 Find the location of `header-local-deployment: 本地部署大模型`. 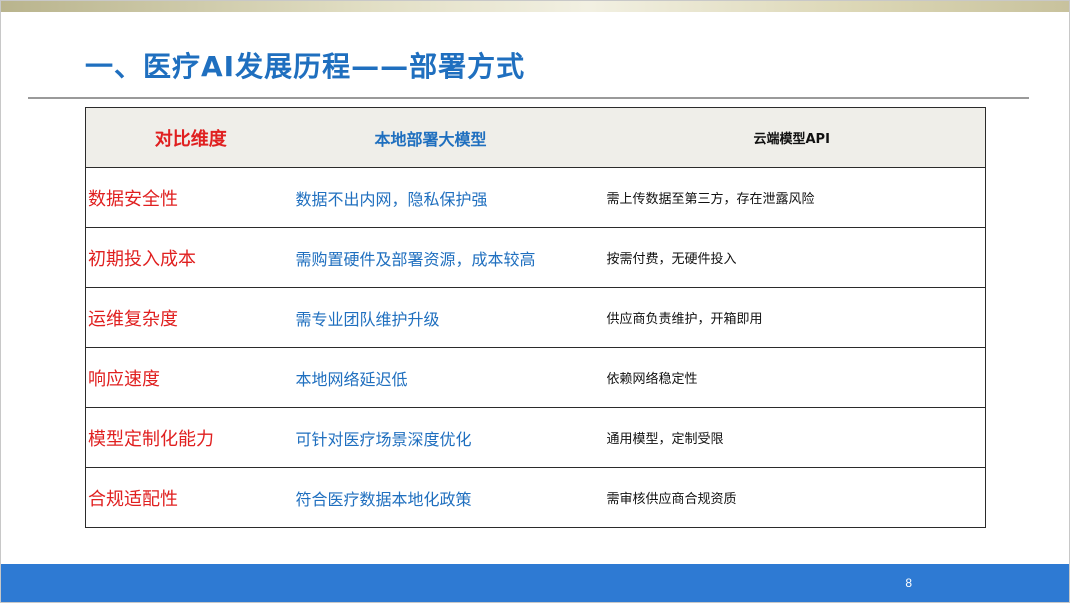

header-local-deployment: 本地部署大模型 is located at coordinates (430, 139).